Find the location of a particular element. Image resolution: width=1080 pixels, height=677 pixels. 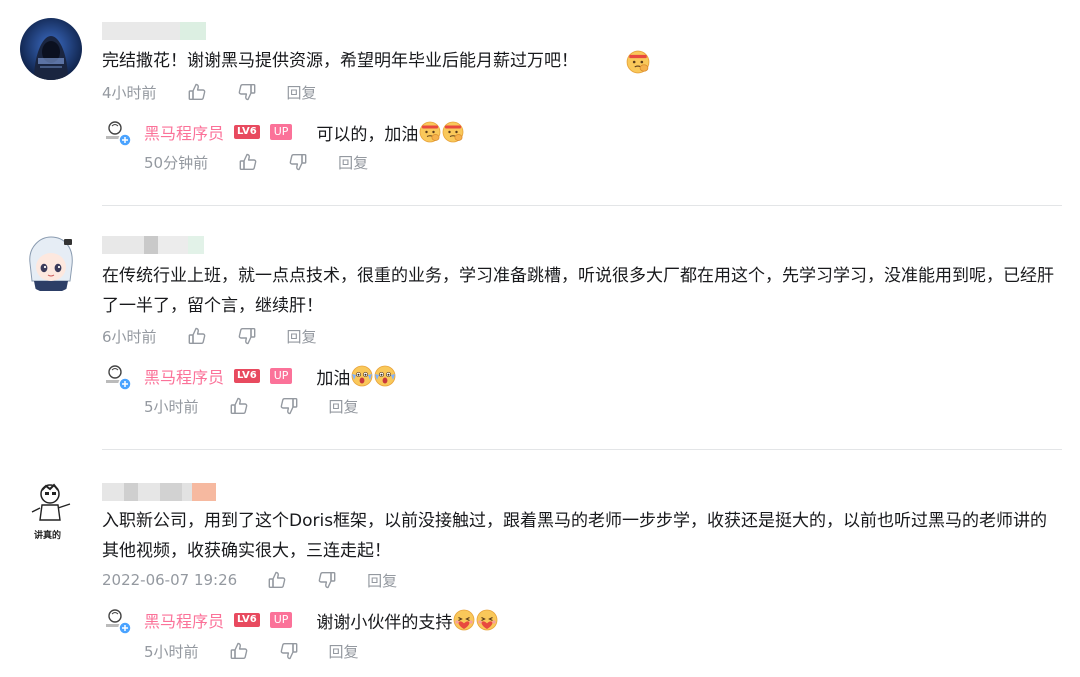

reply-meta: 50分钟前 回复 is located at coordinates (271, 162).